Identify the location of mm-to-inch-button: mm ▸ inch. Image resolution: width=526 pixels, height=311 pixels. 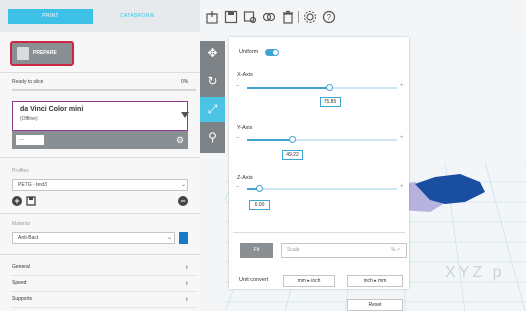
(309, 281).